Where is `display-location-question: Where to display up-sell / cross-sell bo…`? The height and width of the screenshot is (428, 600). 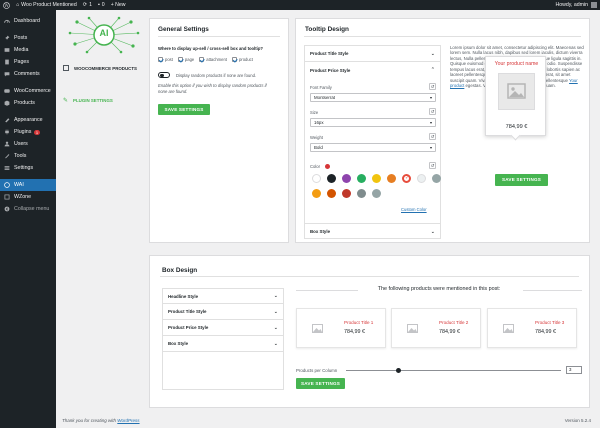
display-location-question: Where to display up-sell / cross-sell bo… is located at coordinates (210, 48).